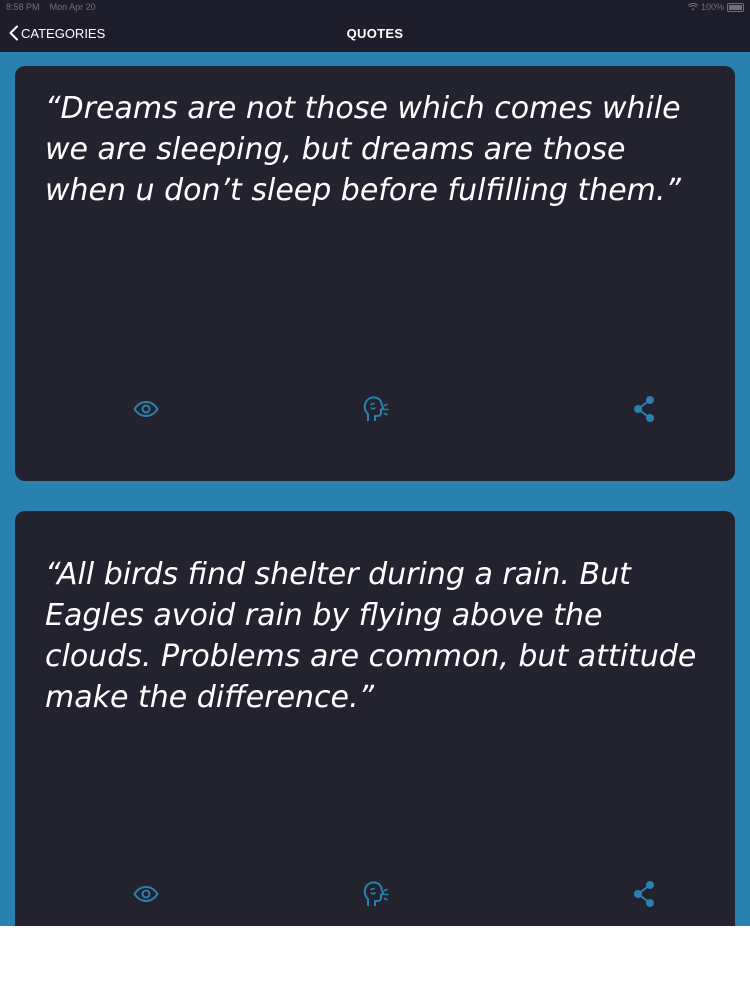  What do you see at coordinates (375, 7) in the screenshot?
I see `status-bar: 8:58 PM Mon Apr 20 100%` at bounding box center [375, 7].